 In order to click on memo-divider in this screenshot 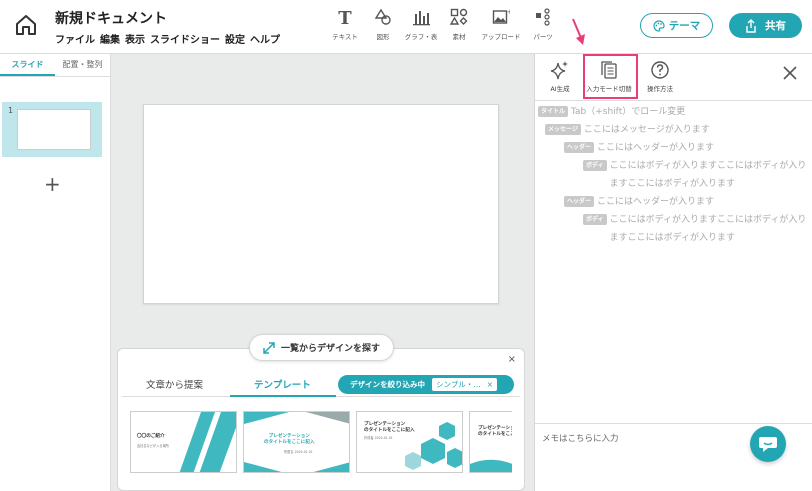, I will do `click(673, 423)`.